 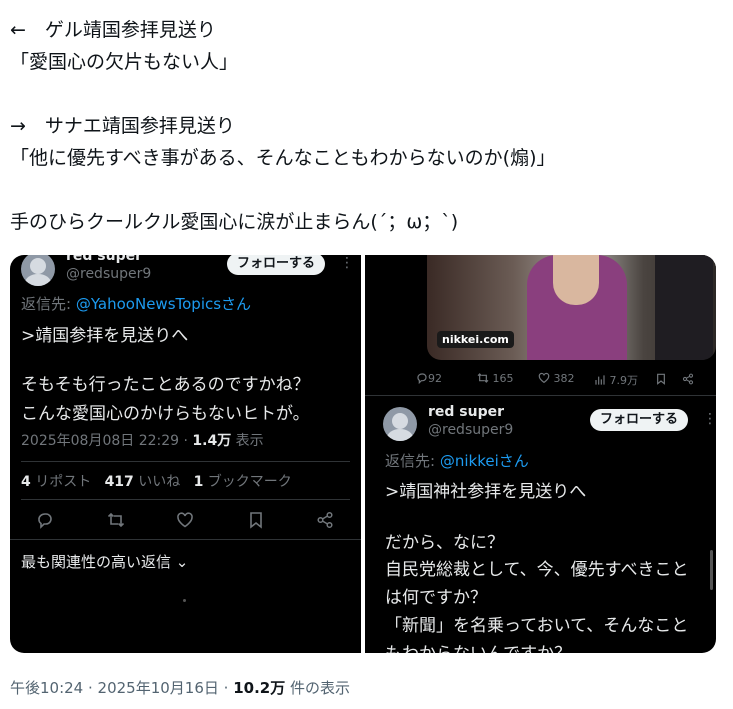 What do you see at coordinates (234, 222) in the screenshot?
I see `post-line: 手のひらクールクル愛国心に涙が止まらん(´；ω；`)` at bounding box center [234, 222].